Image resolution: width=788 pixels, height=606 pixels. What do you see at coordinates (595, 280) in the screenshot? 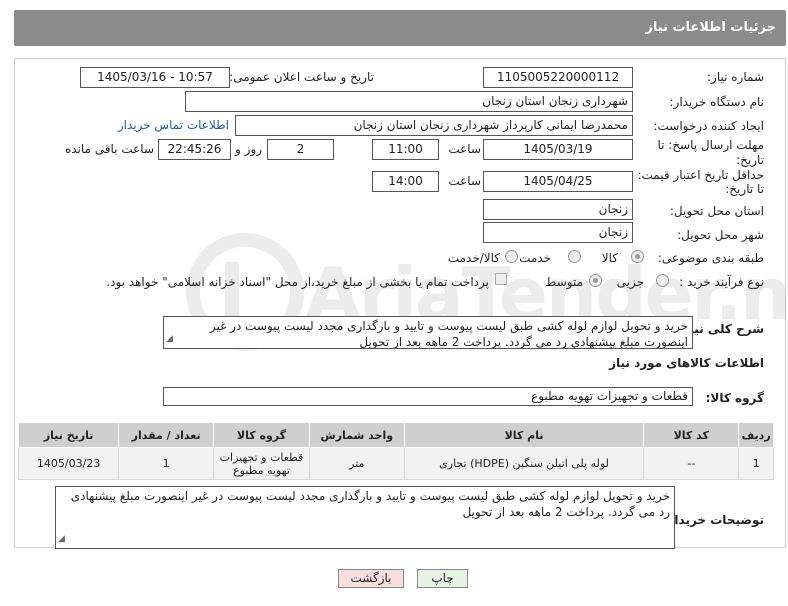
I see `process-radio-medium` at bounding box center [595, 280].